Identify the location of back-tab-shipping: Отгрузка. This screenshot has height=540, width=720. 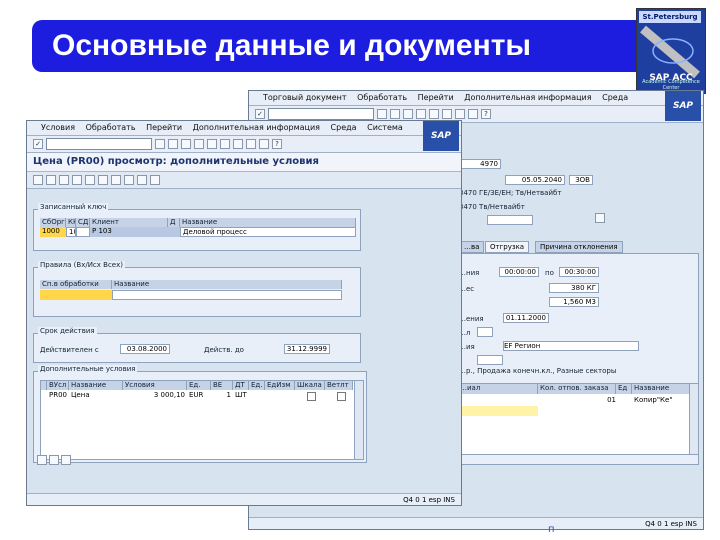
(507, 247).